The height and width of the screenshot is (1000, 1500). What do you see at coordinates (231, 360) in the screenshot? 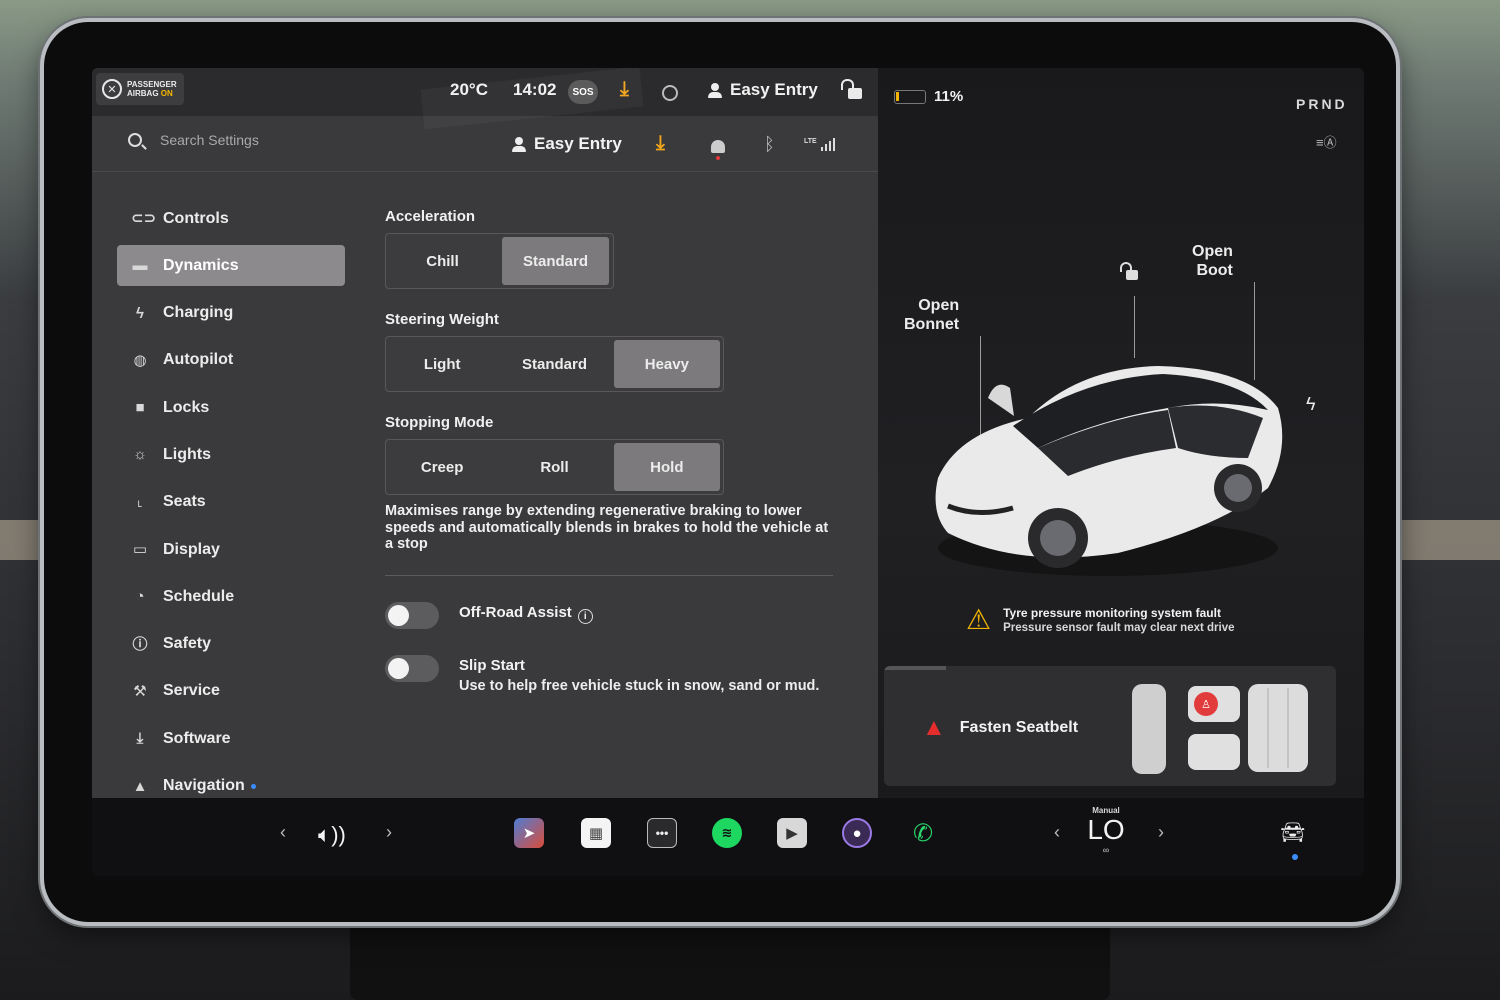
I see `menu-item-autopilot: ◍ Autopilot` at bounding box center [231, 360].